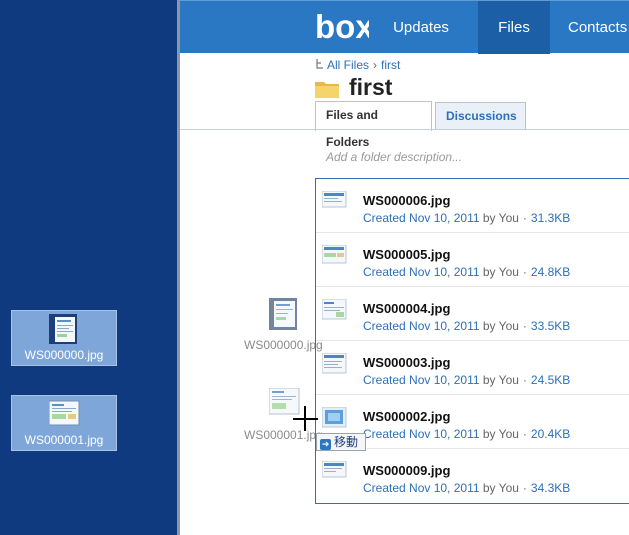 The image size is (629, 535). Describe the element at coordinates (371, 87) in the screenshot. I see `folder-title: first` at that location.